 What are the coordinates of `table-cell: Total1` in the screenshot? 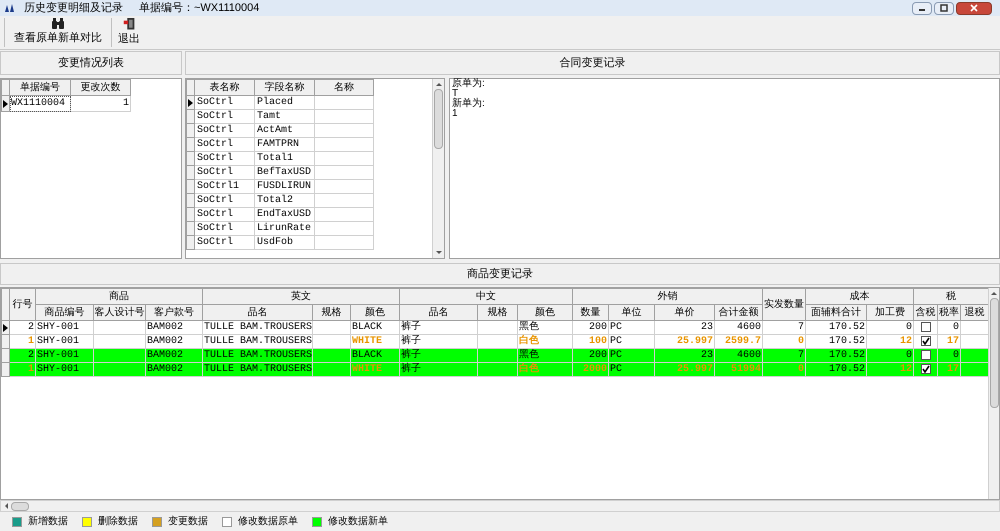 It's located at (284, 159).